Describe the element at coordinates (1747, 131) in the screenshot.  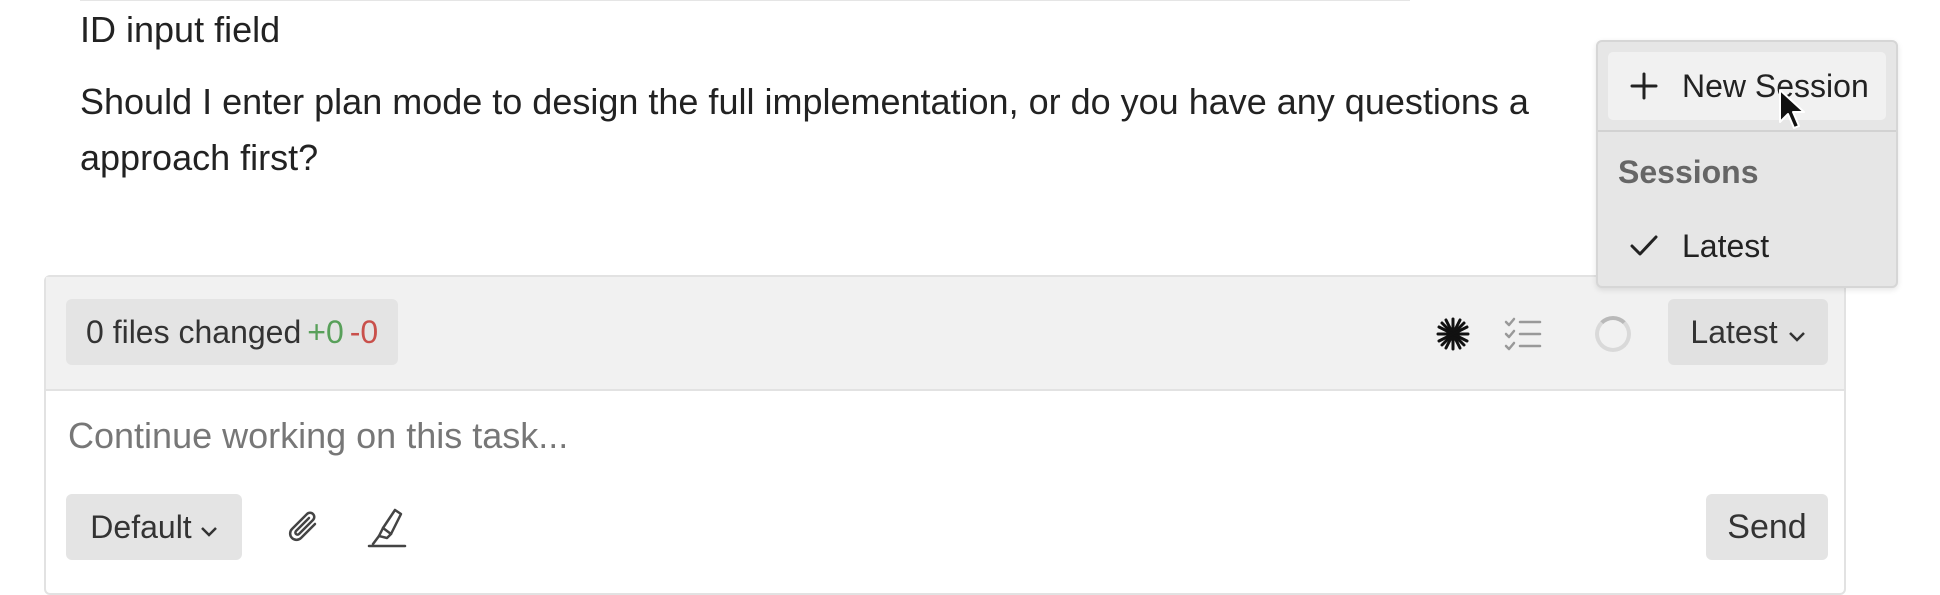
I see `menu-divider` at that location.